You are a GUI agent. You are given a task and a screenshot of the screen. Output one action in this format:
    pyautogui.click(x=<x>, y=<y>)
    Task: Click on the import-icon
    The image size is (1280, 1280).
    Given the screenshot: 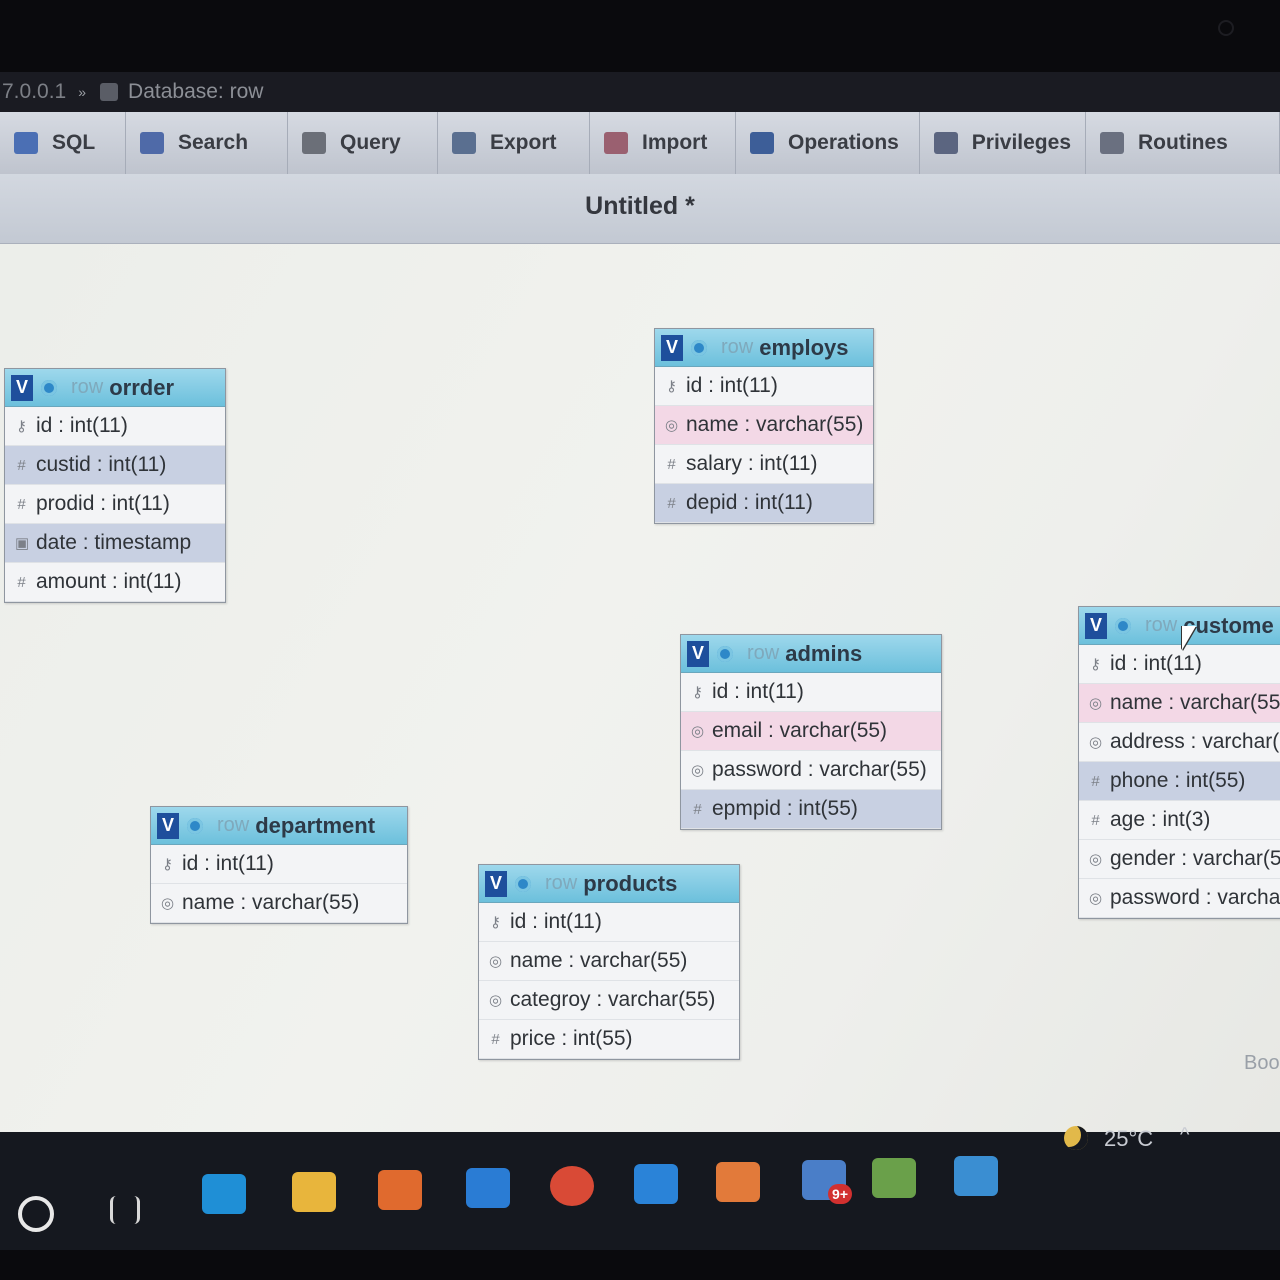 What is the action you would take?
    pyautogui.click(x=616, y=143)
    